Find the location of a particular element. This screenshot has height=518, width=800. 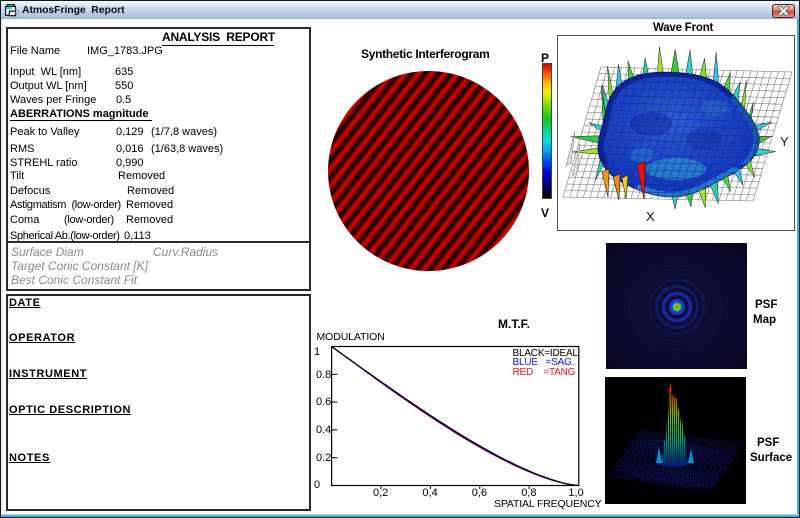

svg-text: X is located at coordinates (650, 216).